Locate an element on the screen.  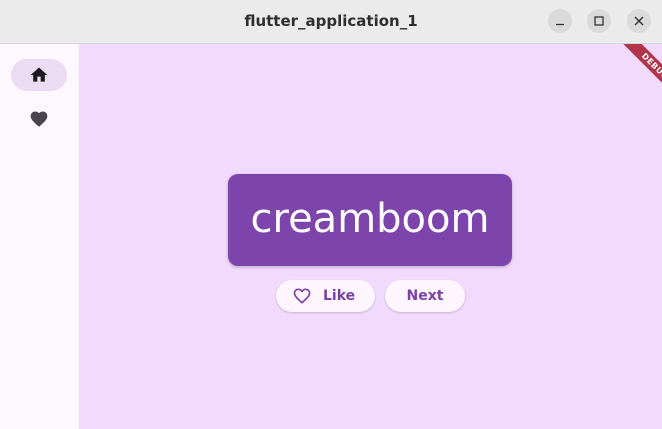
home-icon is located at coordinates (39, 74).